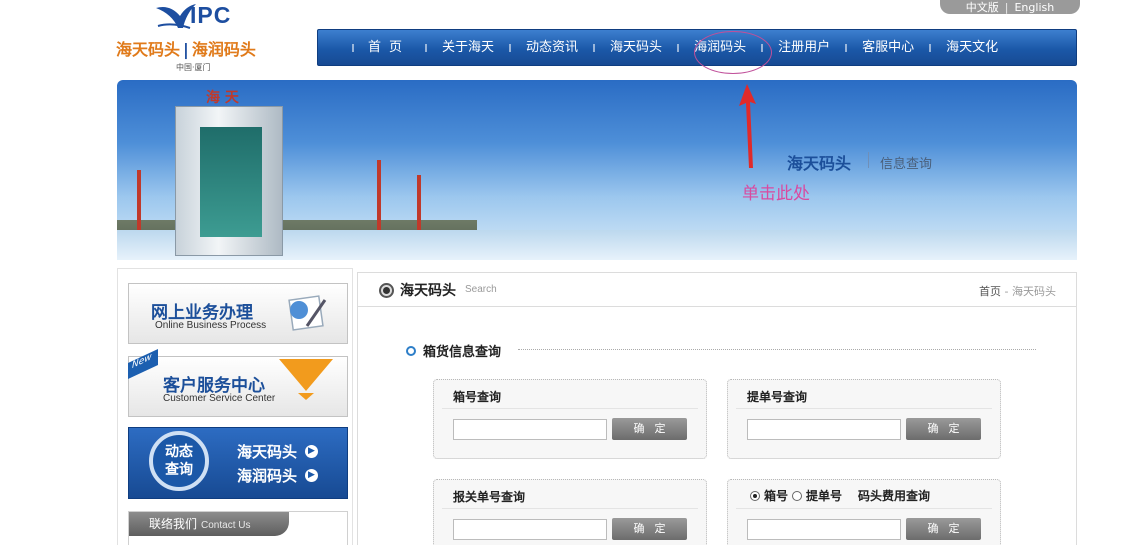 The height and width of the screenshot is (545, 1143). I want to click on nav-item-culture: 海天文化, so click(971, 47).